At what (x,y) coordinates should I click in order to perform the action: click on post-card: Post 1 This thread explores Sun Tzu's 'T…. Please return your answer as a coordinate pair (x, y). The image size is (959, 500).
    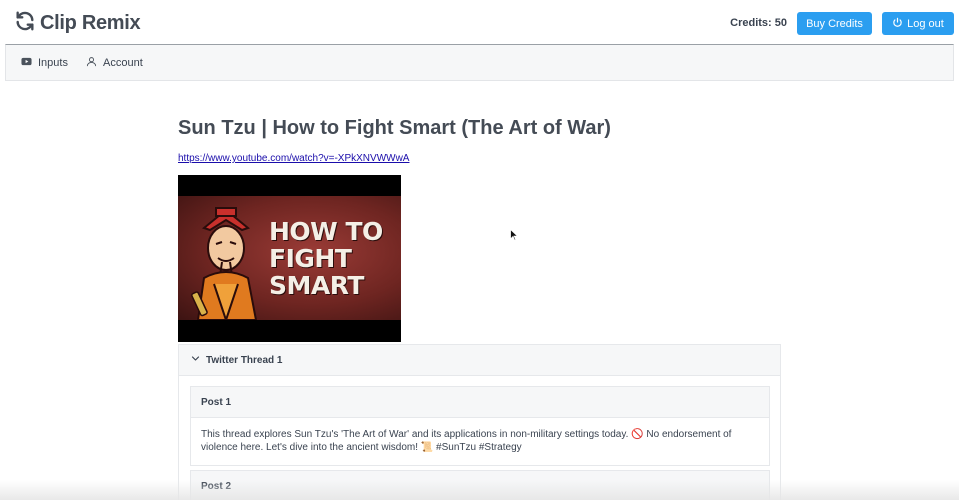
    Looking at the image, I should click on (480, 426).